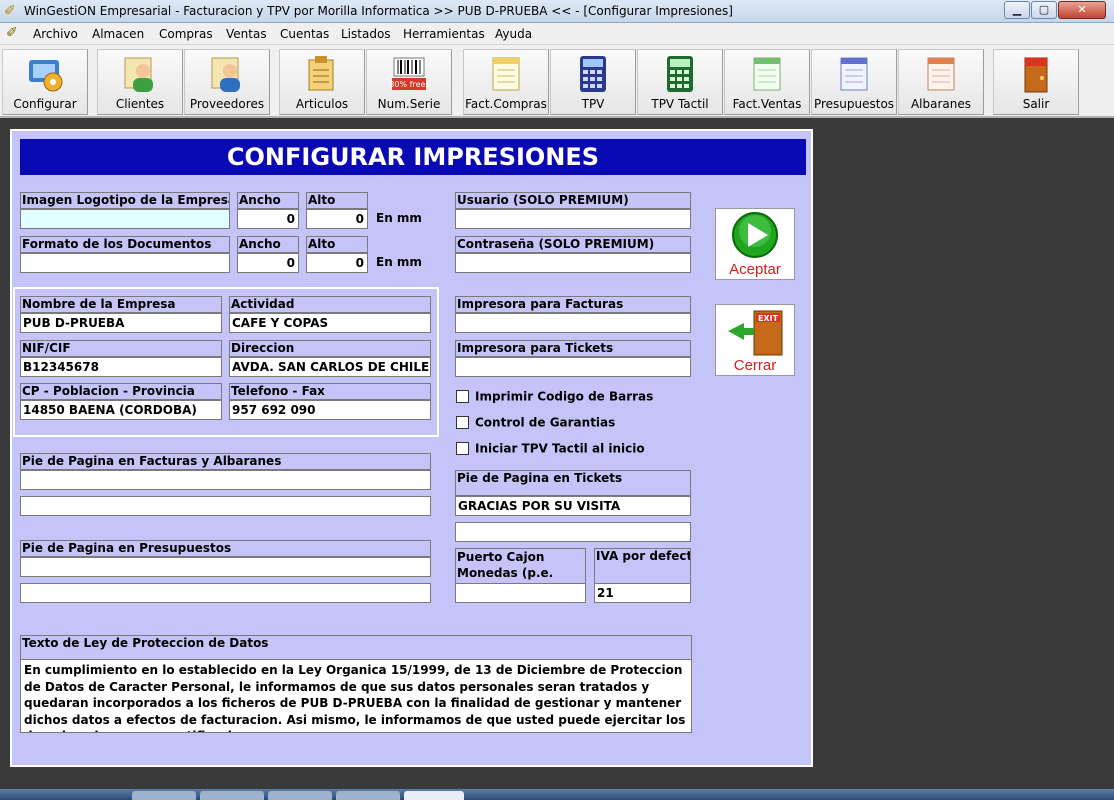  Describe the element at coordinates (854, 74) in the screenshot. I see `quotes-icon` at that location.